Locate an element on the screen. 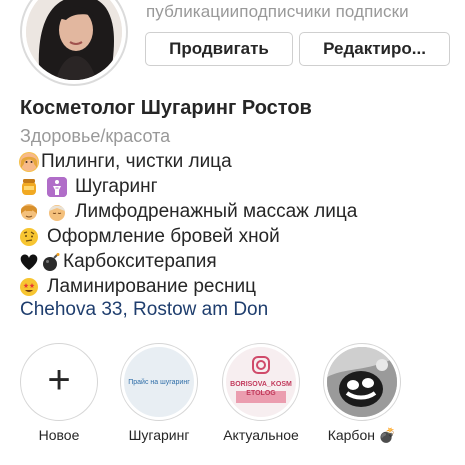 This screenshot has width=465, height=465. highlight-label: Шугаринг is located at coordinates (159, 435).